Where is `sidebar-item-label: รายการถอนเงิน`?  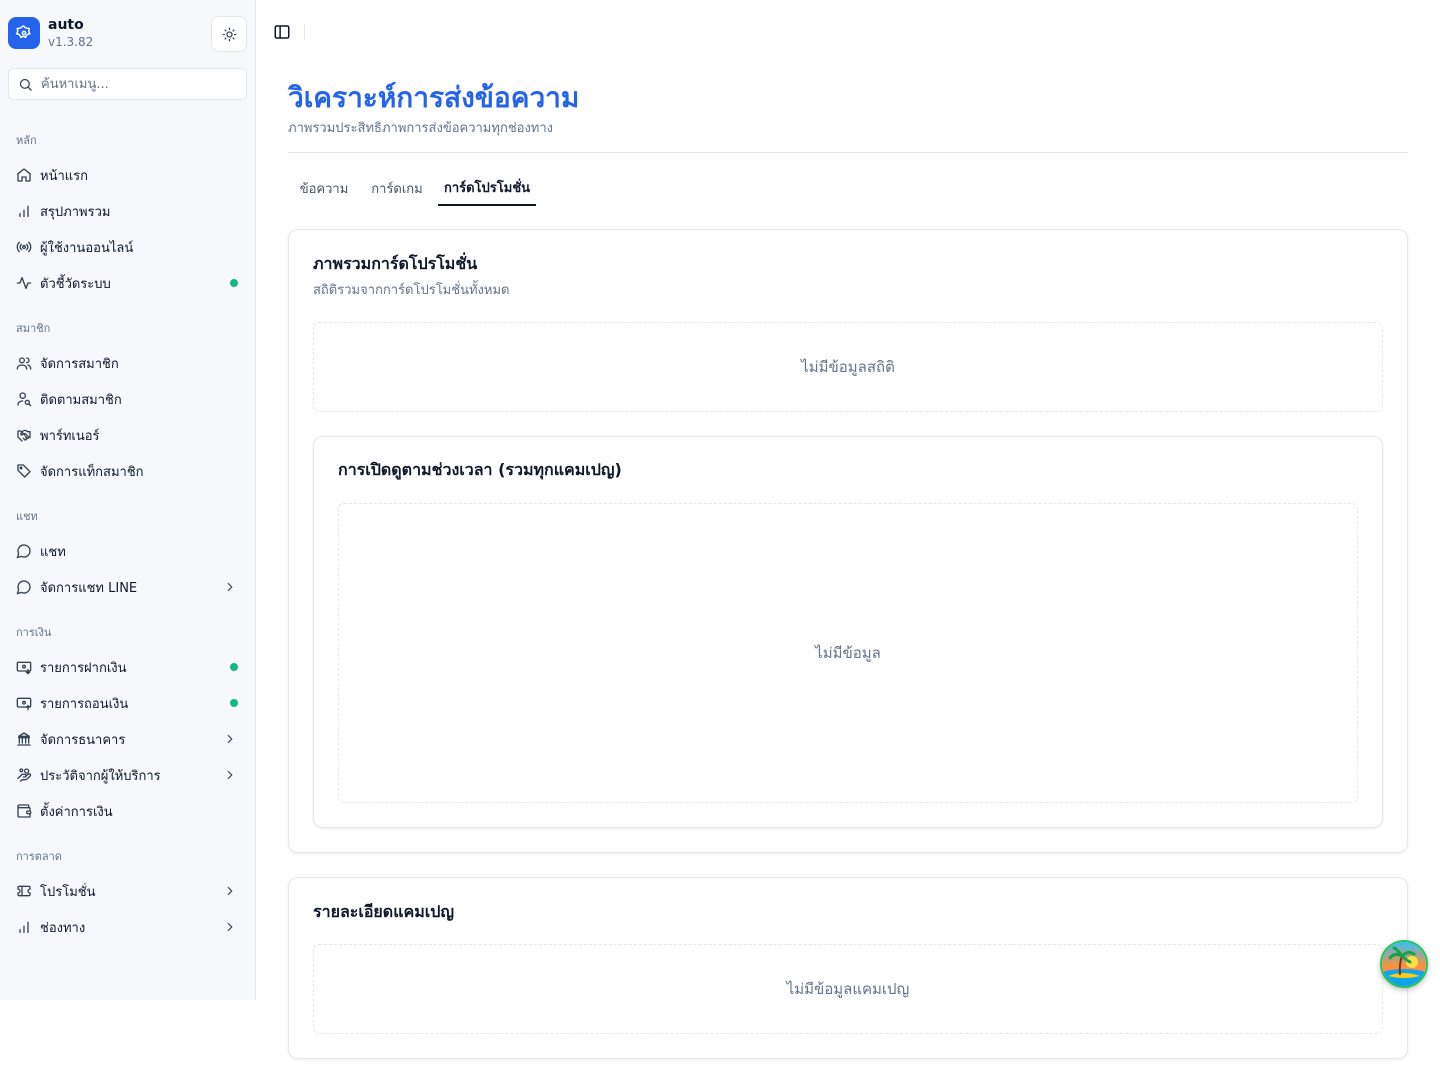
sidebar-item-label: รายการถอนเงิน is located at coordinates (84, 704).